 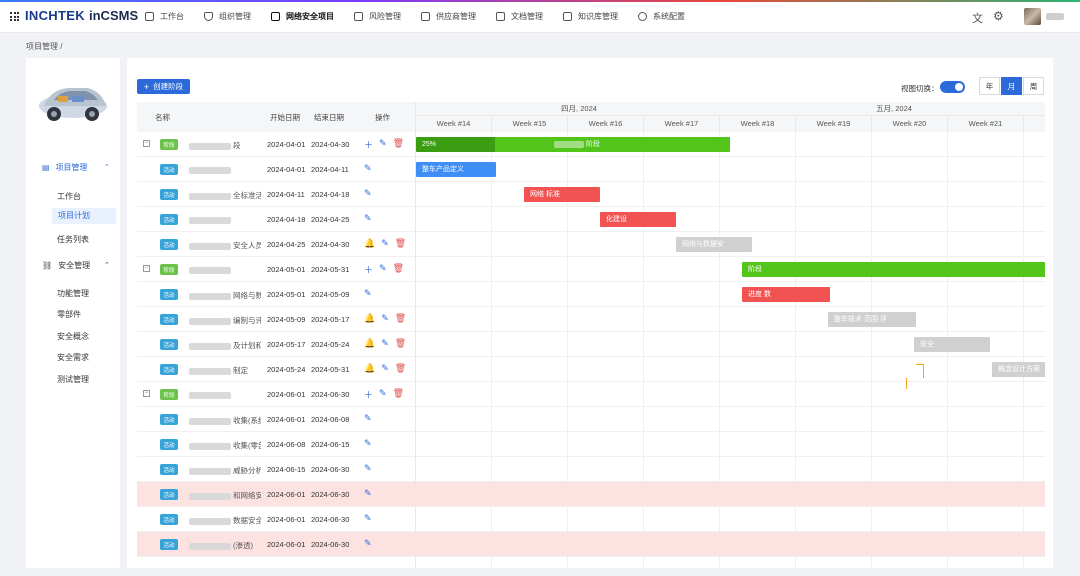 I want to click on table-row: − 阶段段 2024-04-01 2024-04-30 ＋ ✎ 🗑, so click(x=276, y=144).